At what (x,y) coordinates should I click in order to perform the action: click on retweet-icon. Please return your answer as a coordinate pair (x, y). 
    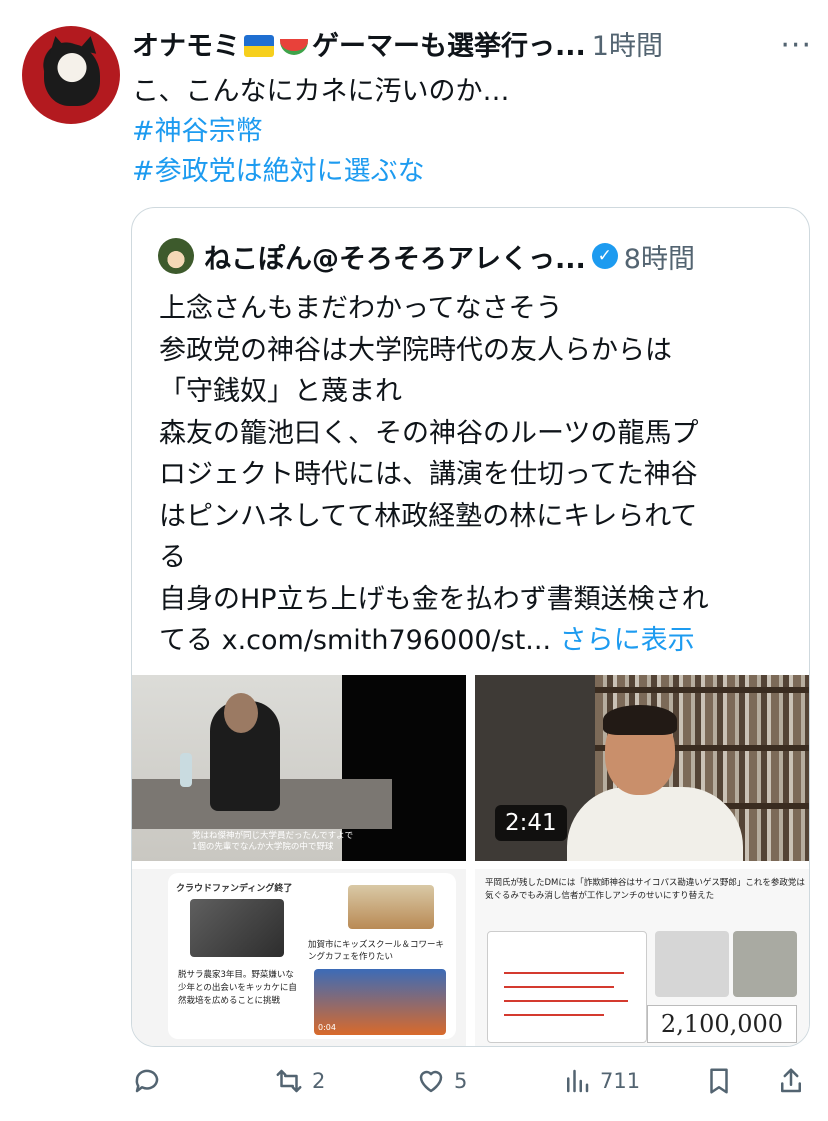
    Looking at the image, I should click on (289, 1081).